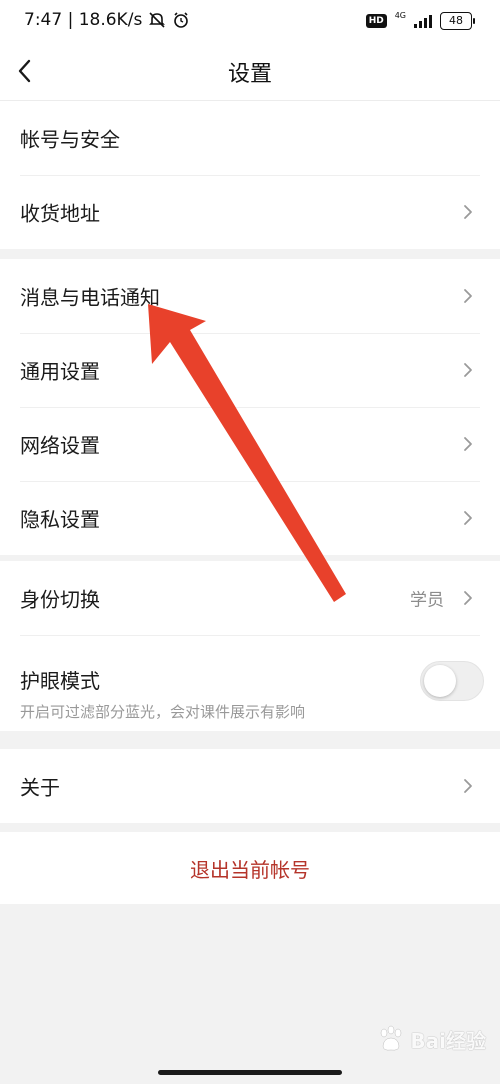  Describe the element at coordinates (448, 1040) in the screenshot. I see `watermark-text: Bai经验` at that location.